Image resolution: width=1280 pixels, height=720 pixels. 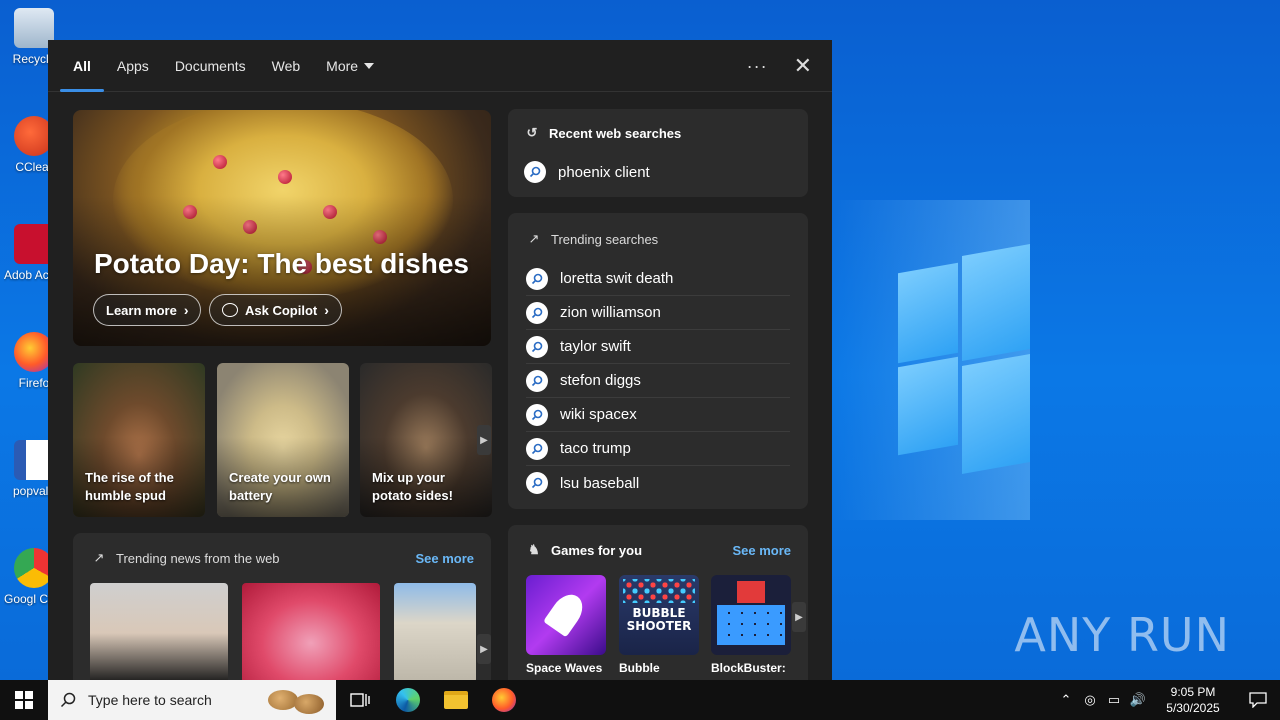 What do you see at coordinates (139, 440) in the screenshot?
I see `card-humble-spud: The rise of the humble spud` at bounding box center [139, 440].